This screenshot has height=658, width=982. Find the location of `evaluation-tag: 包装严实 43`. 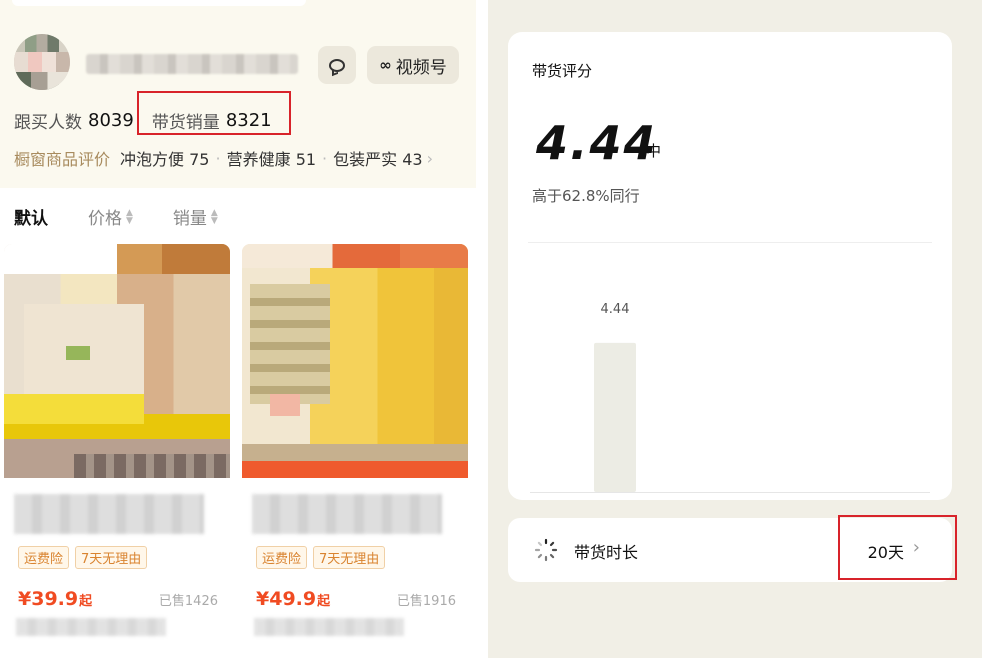

evaluation-tag: 包装严实 43 is located at coordinates (378, 159).